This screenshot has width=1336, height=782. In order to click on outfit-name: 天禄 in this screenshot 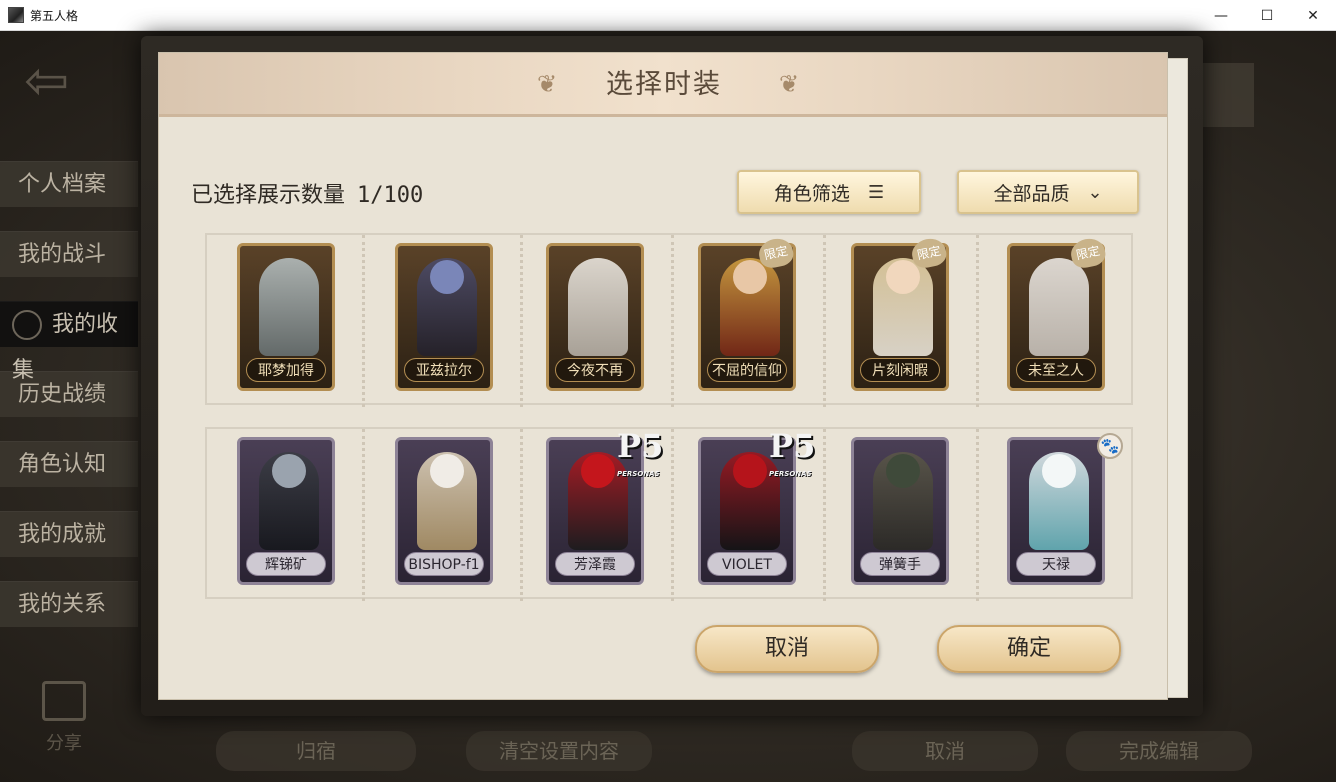, I will do `click(1056, 564)`.